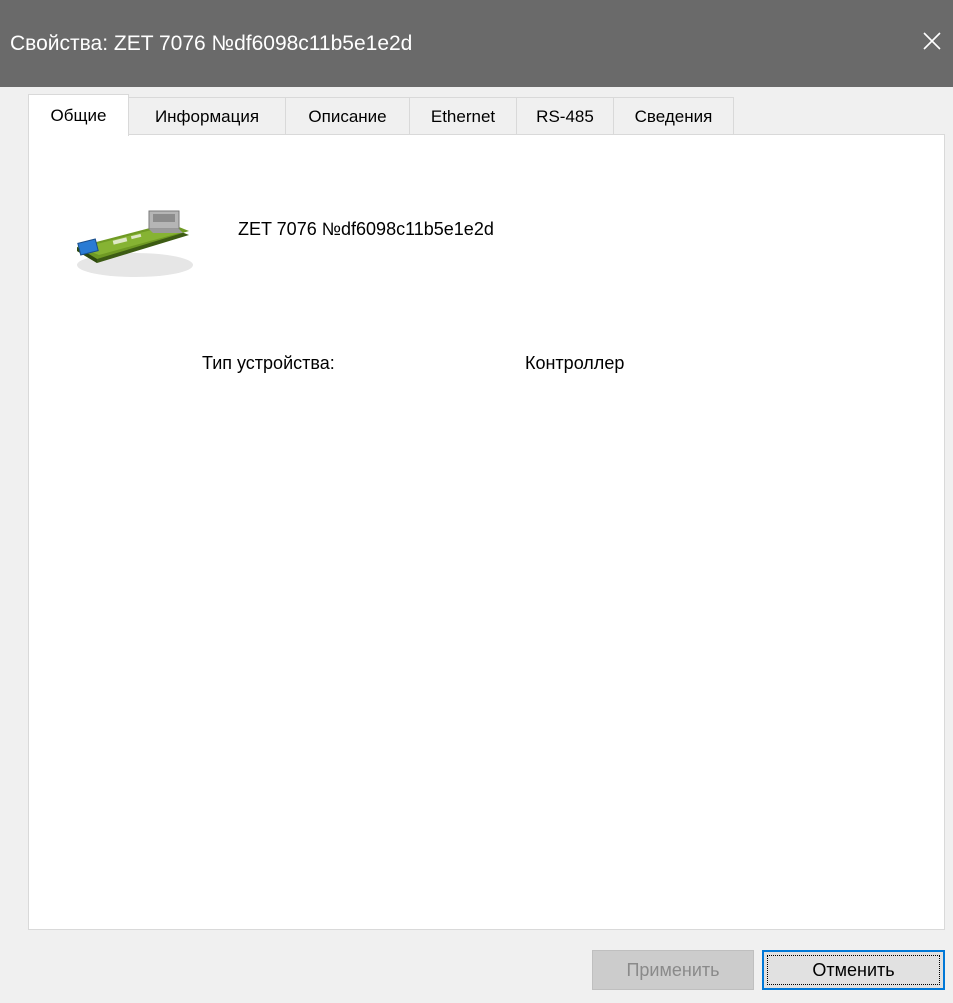  Describe the element at coordinates (78, 115) in the screenshot. I see `tab-general: Общие` at that location.